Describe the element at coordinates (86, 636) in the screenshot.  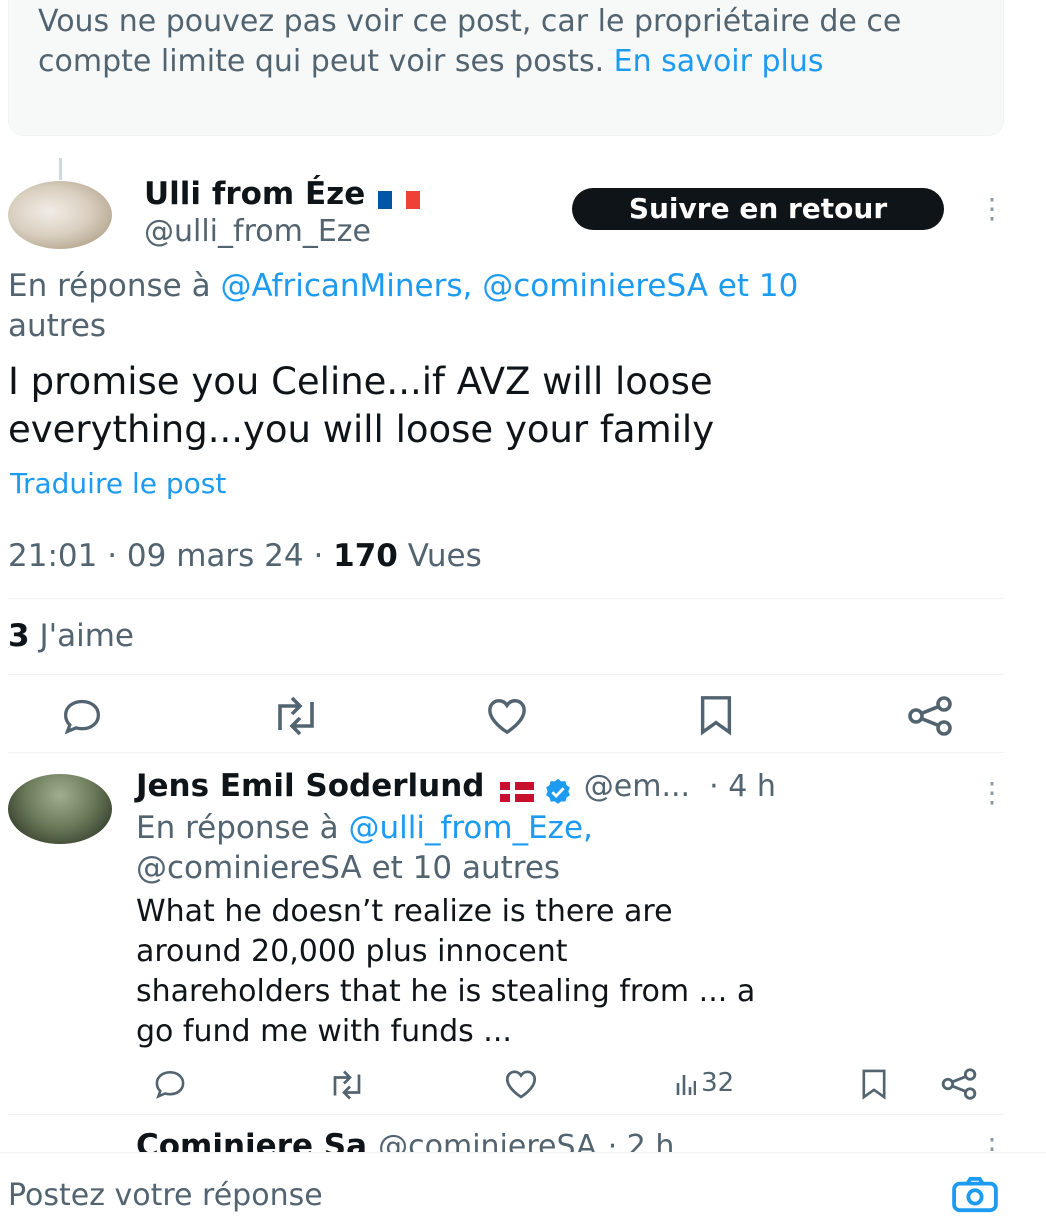
I see `likes-label: J'aime` at that location.